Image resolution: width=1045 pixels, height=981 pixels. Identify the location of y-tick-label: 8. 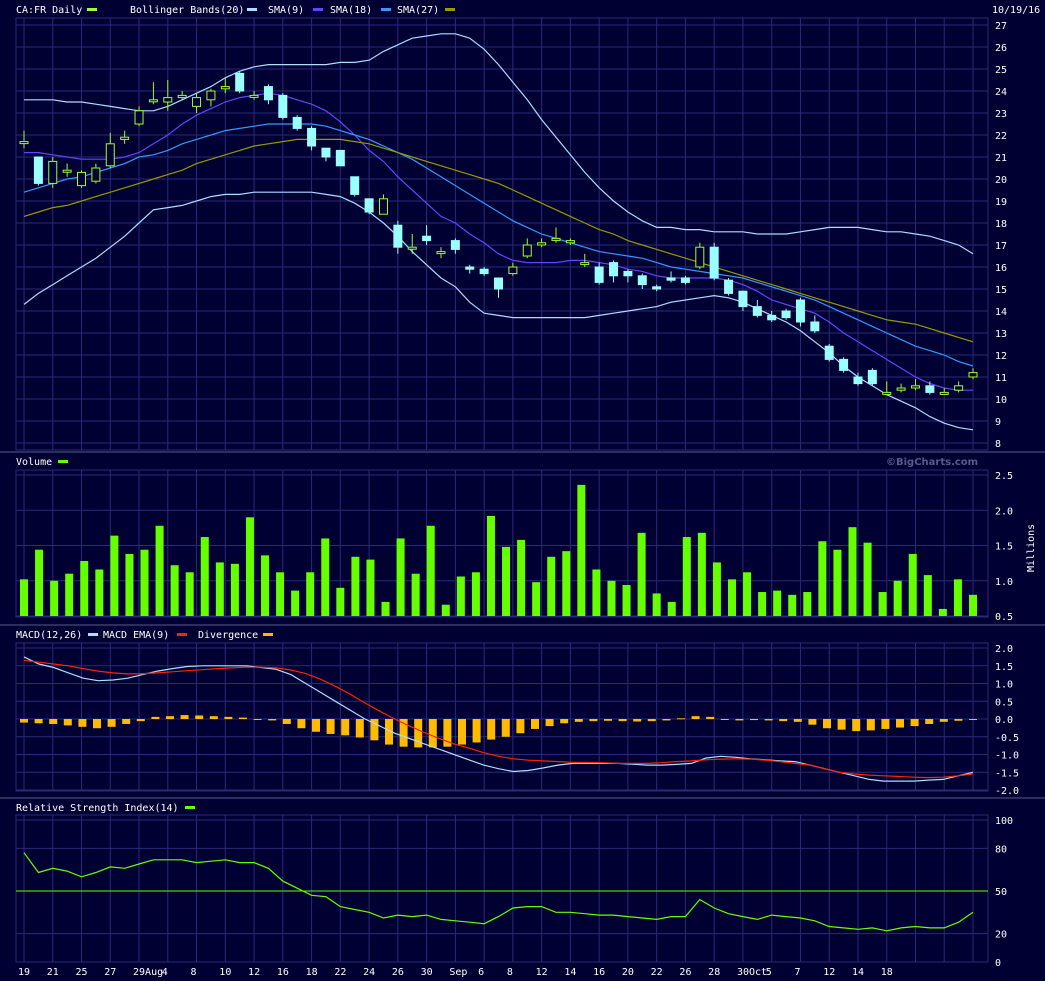
(998, 444).